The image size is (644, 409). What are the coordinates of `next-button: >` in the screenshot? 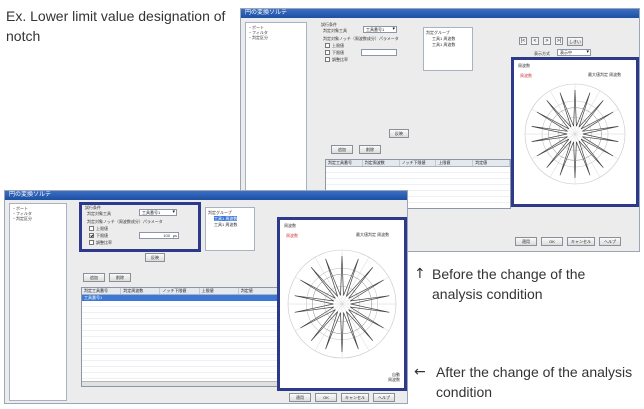 It's located at (547, 41).